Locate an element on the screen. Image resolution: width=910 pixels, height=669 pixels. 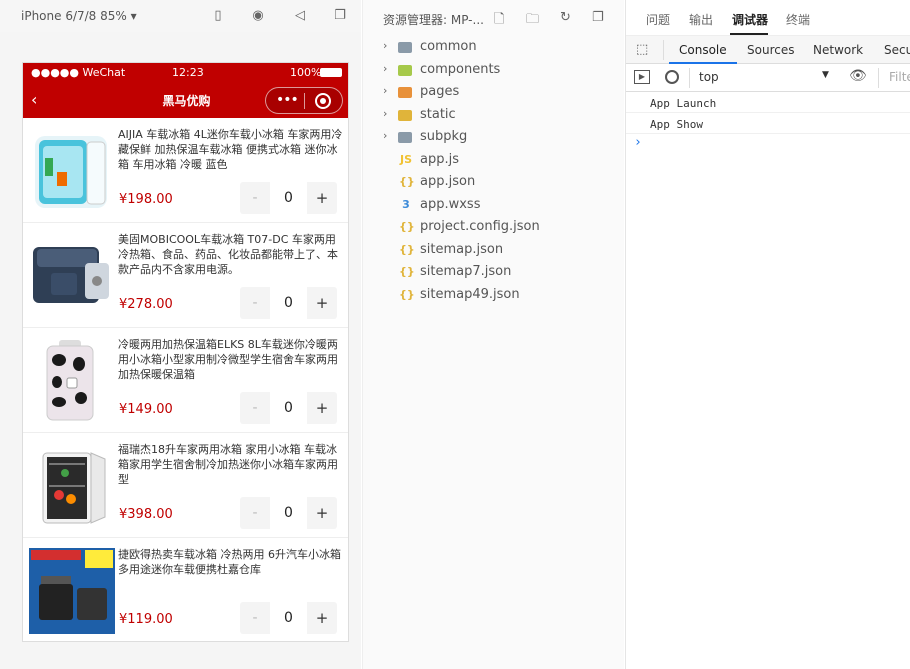
folder-icon is located at coordinates (405, 47).